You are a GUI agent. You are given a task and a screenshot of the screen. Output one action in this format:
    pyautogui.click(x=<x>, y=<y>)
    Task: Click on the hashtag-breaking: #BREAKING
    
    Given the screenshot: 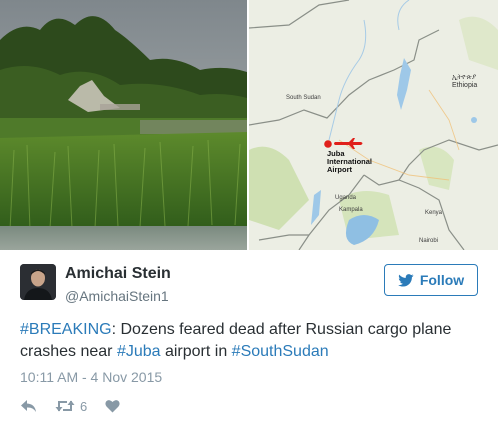 What is the action you would take?
    pyautogui.click(x=66, y=329)
    